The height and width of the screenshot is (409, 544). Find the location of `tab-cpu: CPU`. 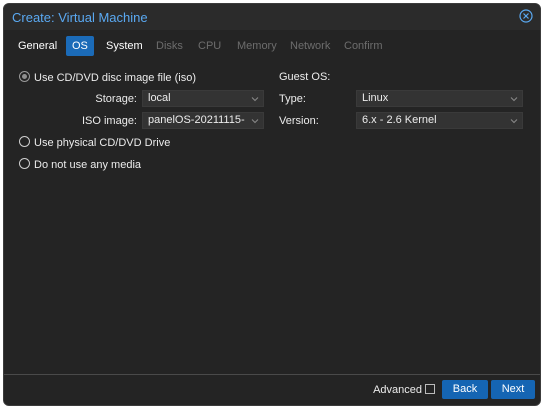

tab-cpu: CPU is located at coordinates (209, 46).